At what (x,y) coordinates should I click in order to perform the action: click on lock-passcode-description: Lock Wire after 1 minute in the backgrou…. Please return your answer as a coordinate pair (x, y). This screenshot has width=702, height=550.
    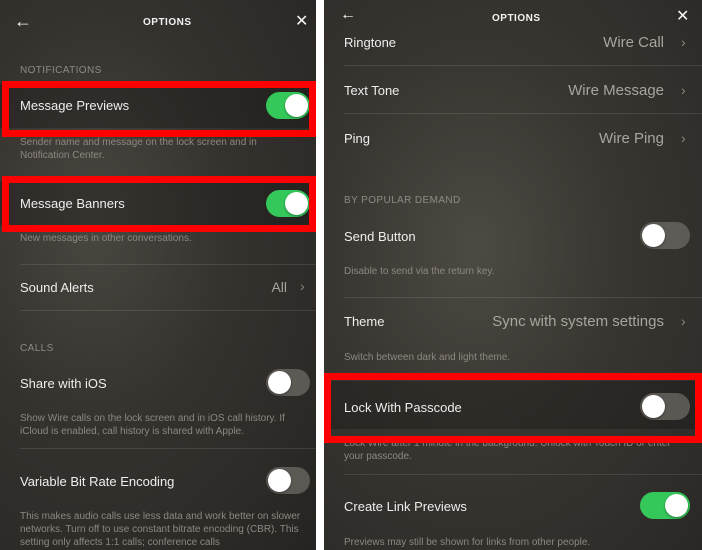
    Looking at the image, I should click on (507, 450).